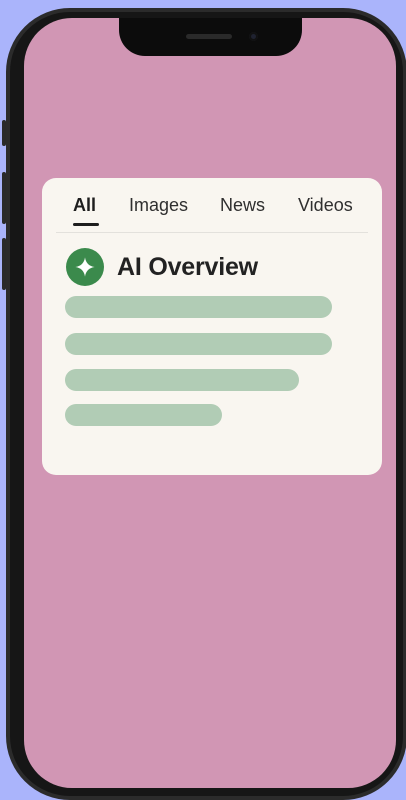 The image size is (406, 800). I want to click on ai-overview-header: AI Overview, so click(162, 267).